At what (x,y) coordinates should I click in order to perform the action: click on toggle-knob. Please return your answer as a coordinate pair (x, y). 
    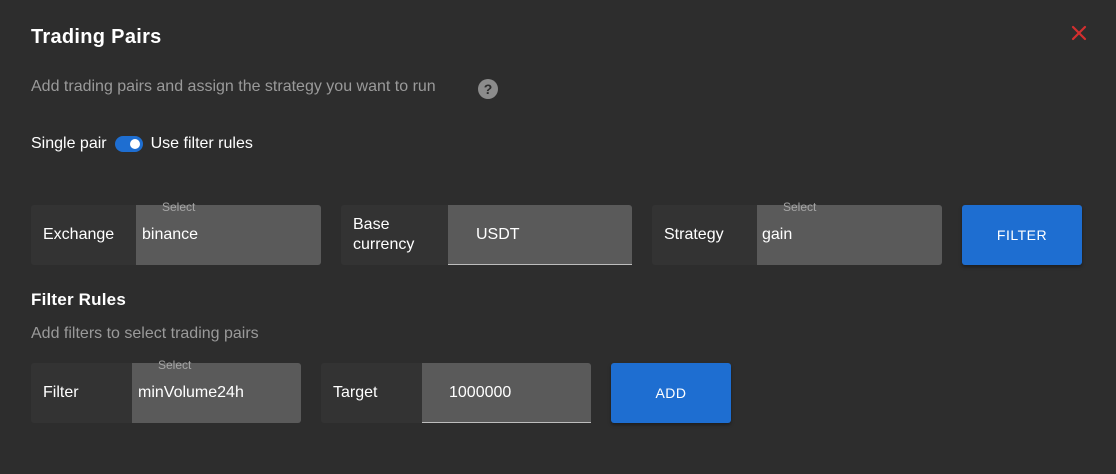
    Looking at the image, I should click on (134, 144).